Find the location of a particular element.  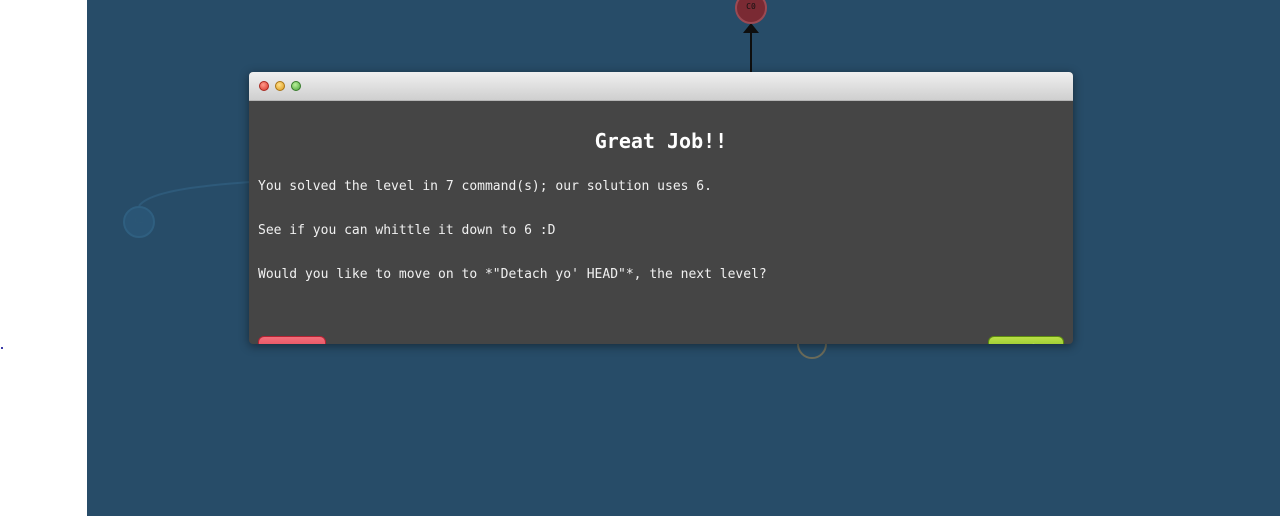

branch-edge is located at coordinates (194, 194).